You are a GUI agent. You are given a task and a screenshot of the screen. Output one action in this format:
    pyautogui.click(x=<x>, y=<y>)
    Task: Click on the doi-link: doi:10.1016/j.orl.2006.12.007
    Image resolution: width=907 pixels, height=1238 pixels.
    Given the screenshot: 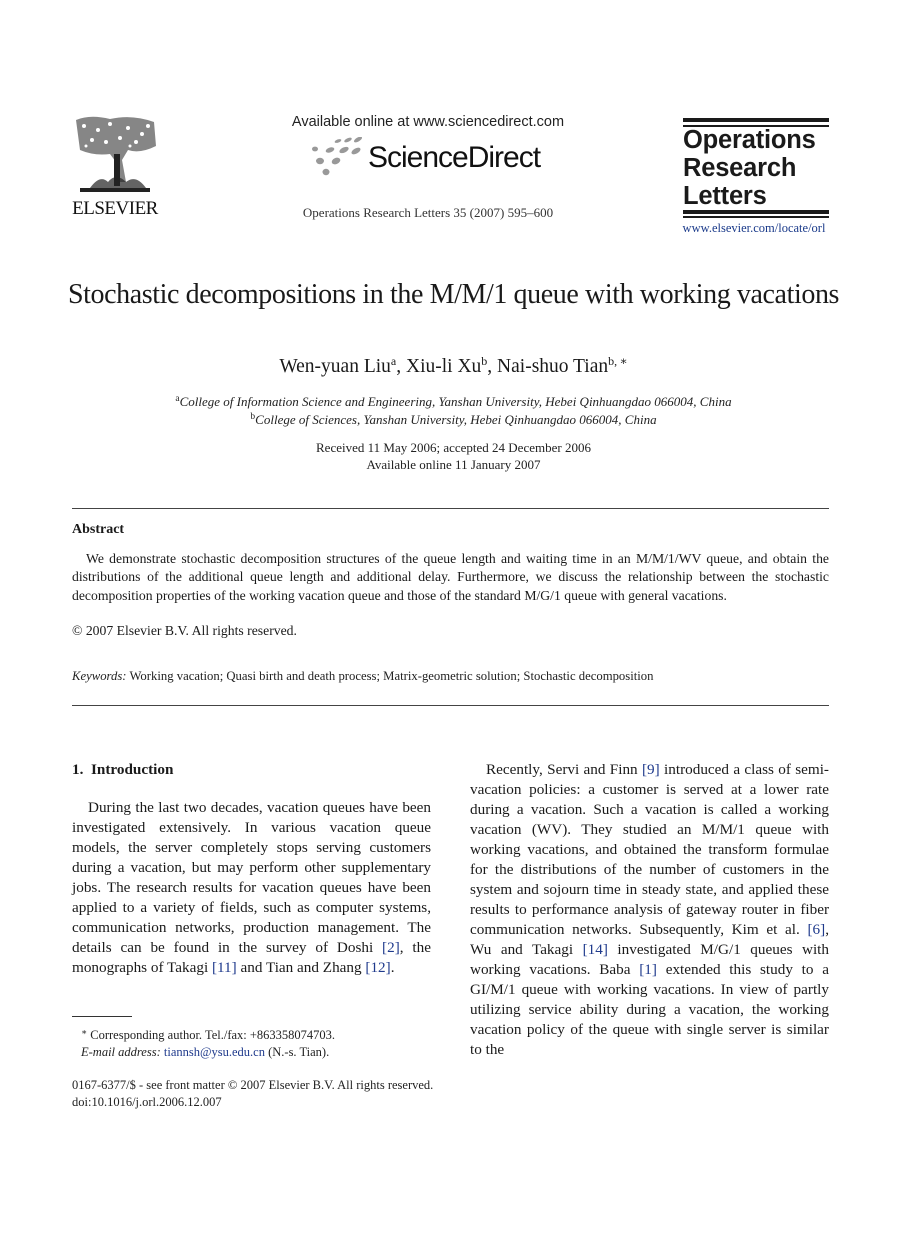 What is the action you would take?
    pyautogui.click(x=252, y=1102)
    